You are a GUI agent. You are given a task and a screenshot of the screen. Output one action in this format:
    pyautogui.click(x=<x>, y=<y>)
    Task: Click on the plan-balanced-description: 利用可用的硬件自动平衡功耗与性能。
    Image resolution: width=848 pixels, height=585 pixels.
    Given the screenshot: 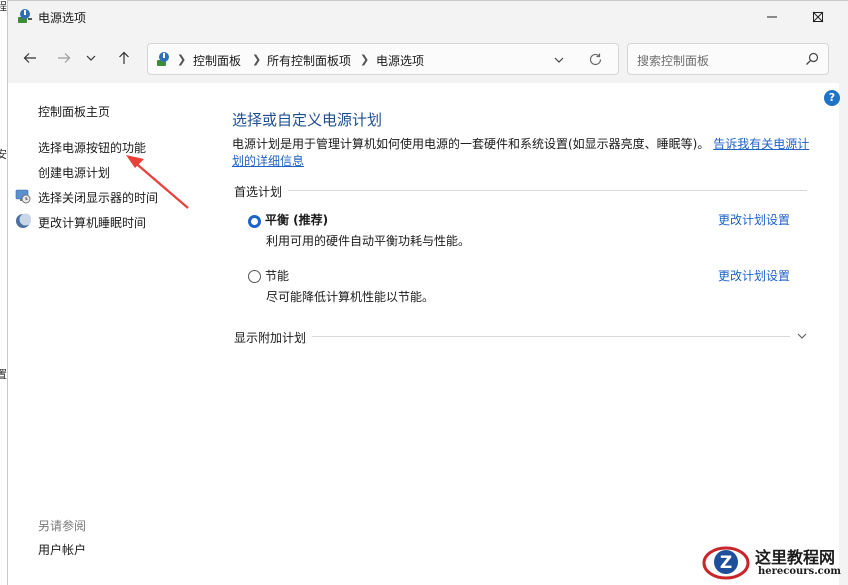 What is the action you would take?
    pyautogui.click(x=368, y=241)
    